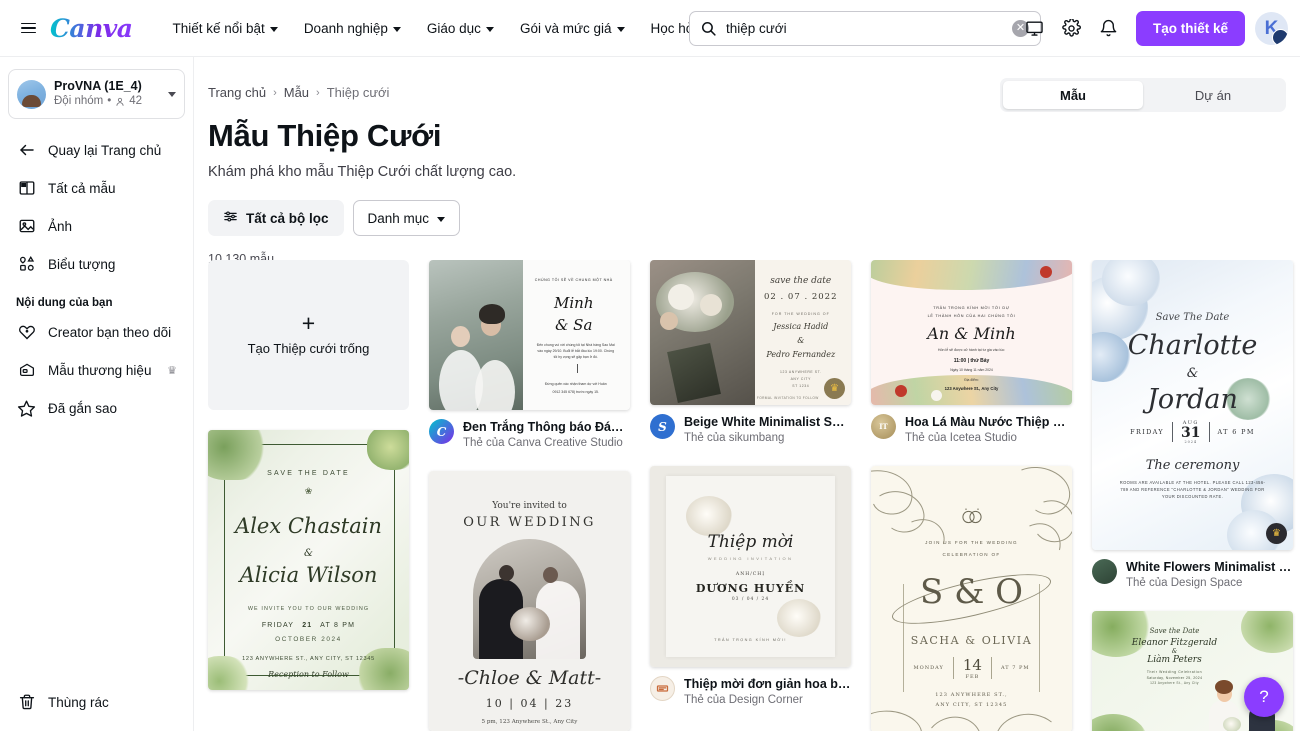 Image resolution: width=1300 pixels, height=731 pixels. What do you see at coordinates (750, 574) in the screenshot?
I see `art-to-label: ANH/CHỊ` at bounding box center [750, 574].